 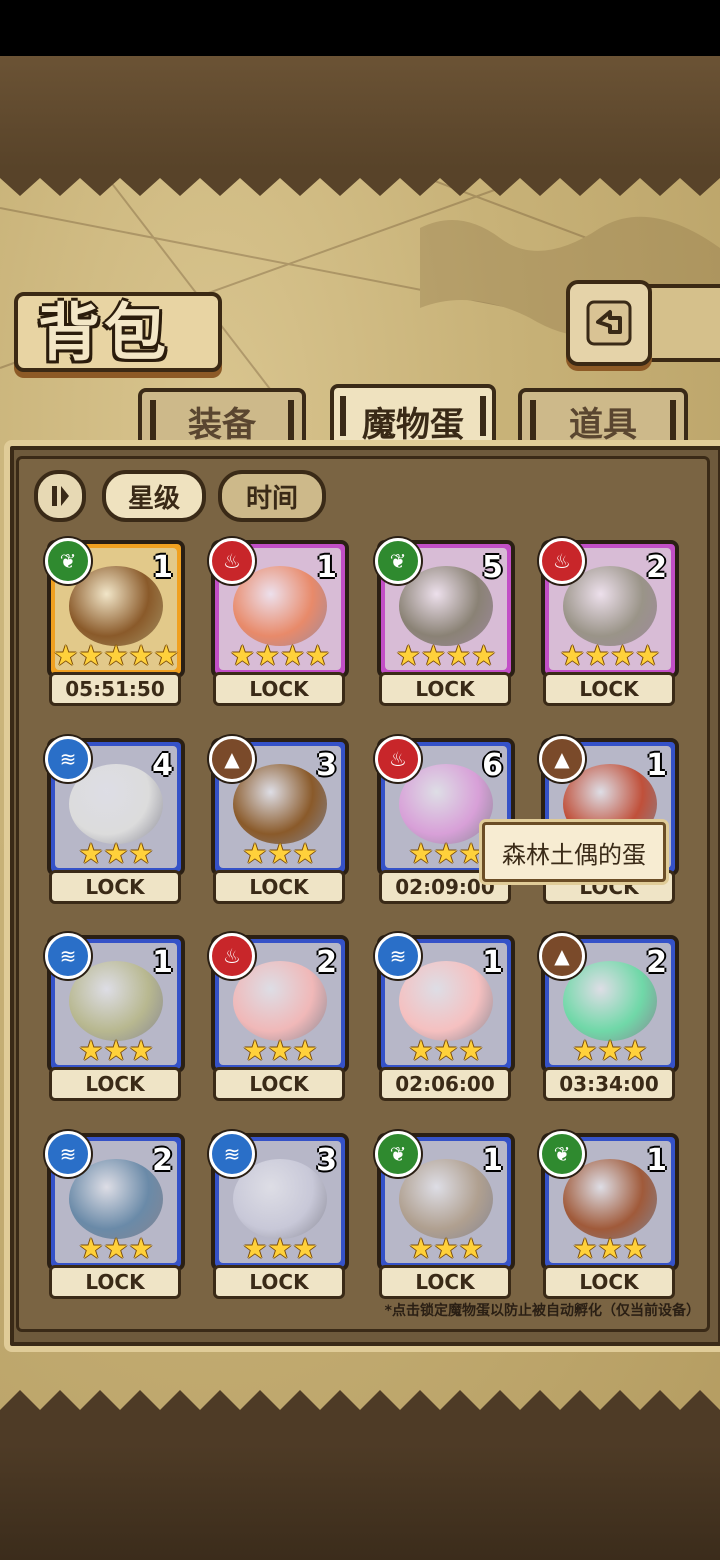 I want to click on page-title: 背包, so click(x=104, y=332).